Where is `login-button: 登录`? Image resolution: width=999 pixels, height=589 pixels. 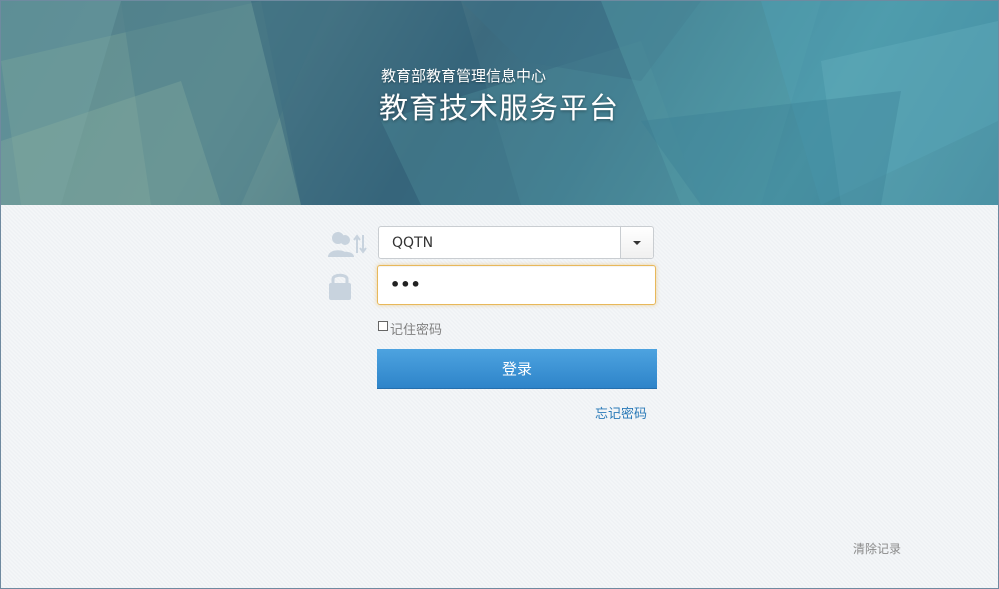 login-button: 登录 is located at coordinates (517, 369).